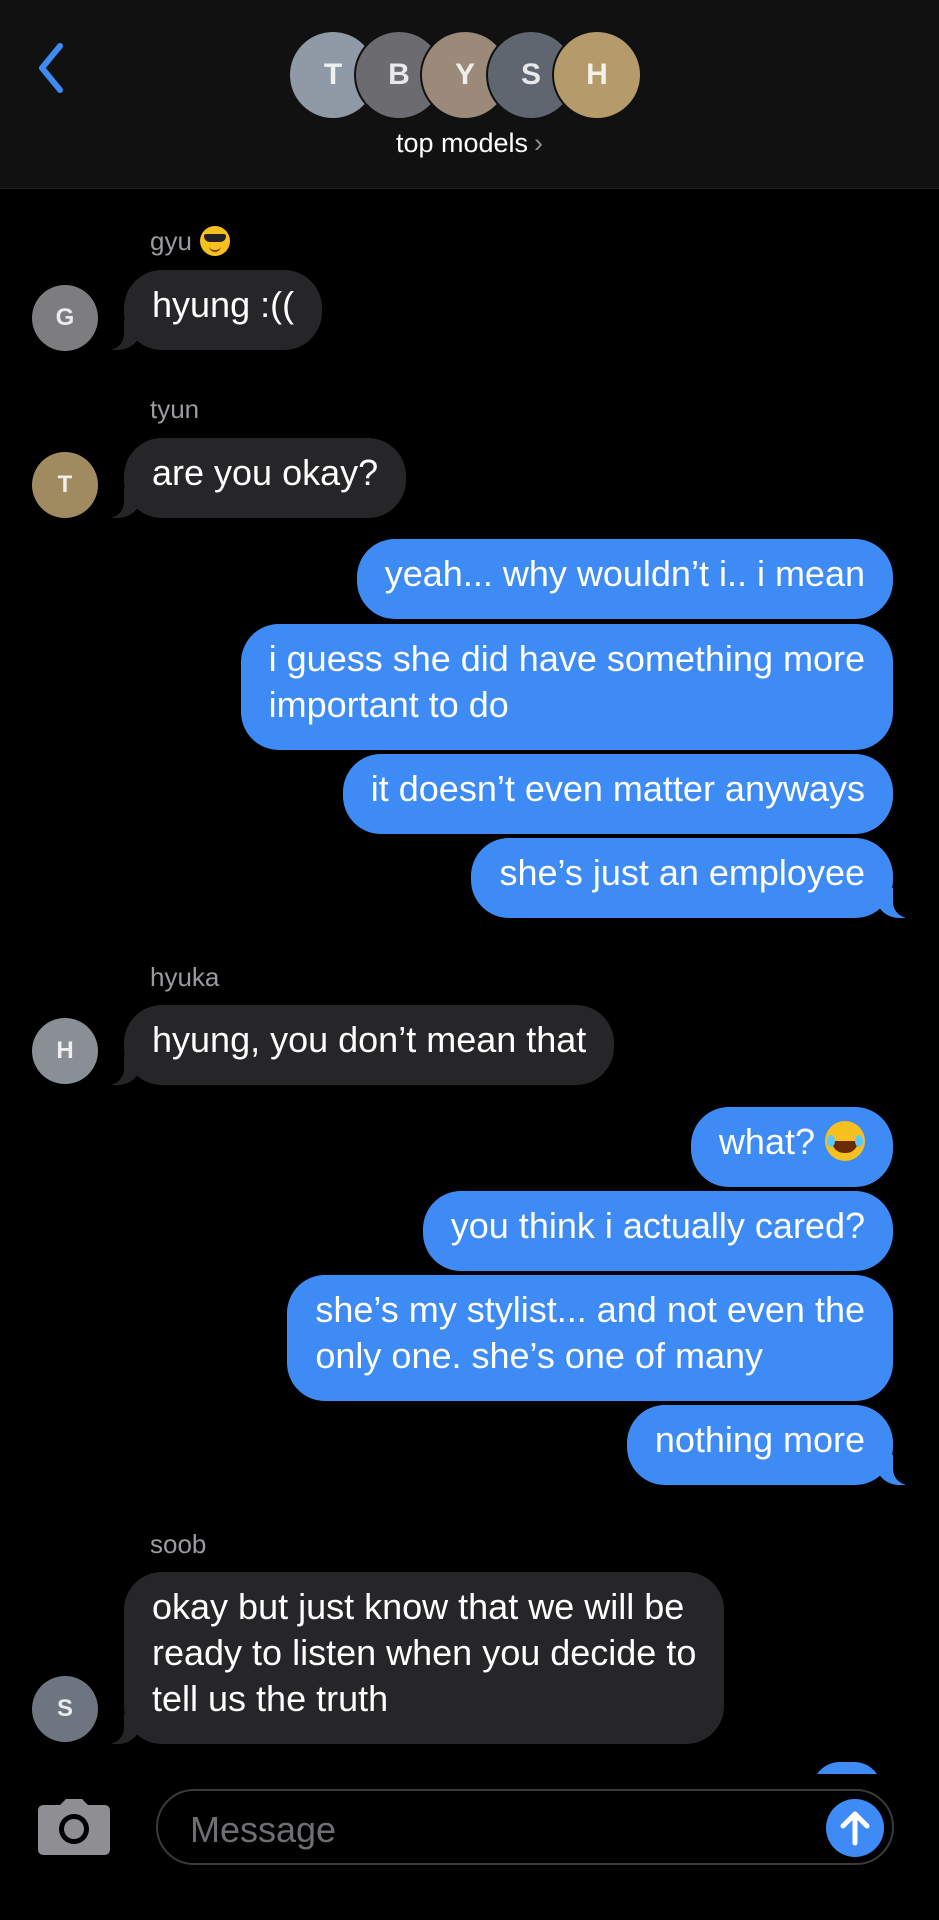 The height and width of the screenshot is (1920, 939). What do you see at coordinates (791, 1147) in the screenshot?
I see `outgoing-message: what?` at bounding box center [791, 1147].